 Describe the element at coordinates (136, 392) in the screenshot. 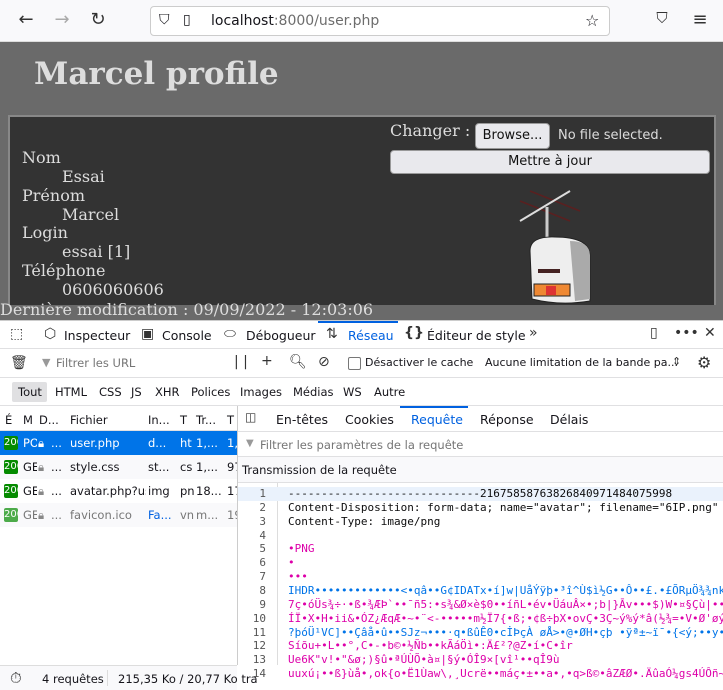

I see `filter-js: JS` at that location.